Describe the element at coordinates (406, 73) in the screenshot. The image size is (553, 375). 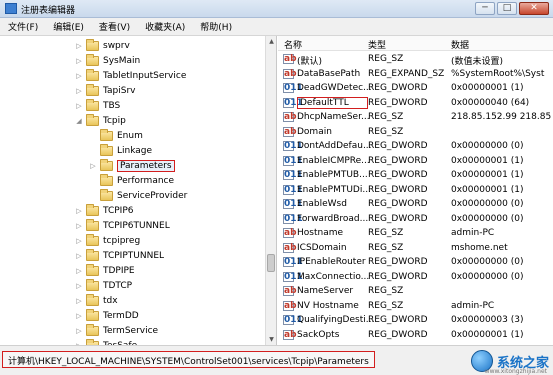
I see `value-type: REG_EXPAND_SZ` at that location.